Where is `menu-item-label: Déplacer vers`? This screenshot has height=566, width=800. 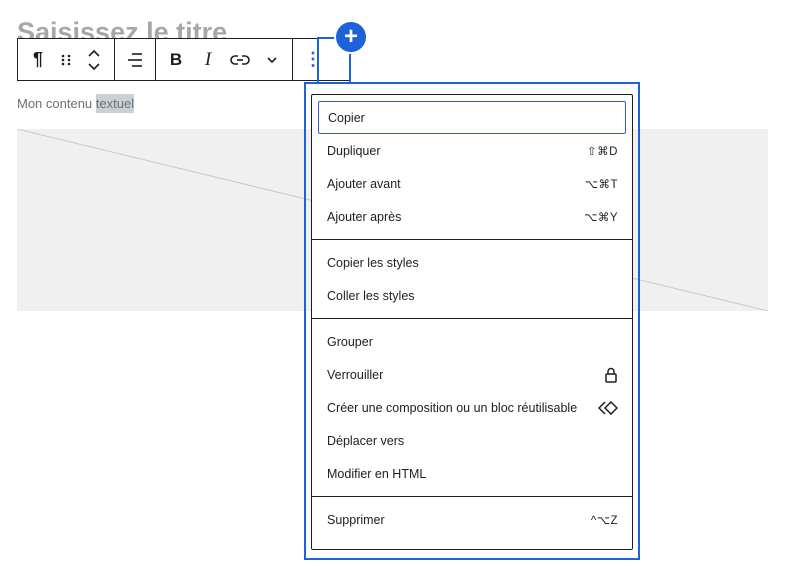 menu-item-label: Déplacer vers is located at coordinates (366, 440).